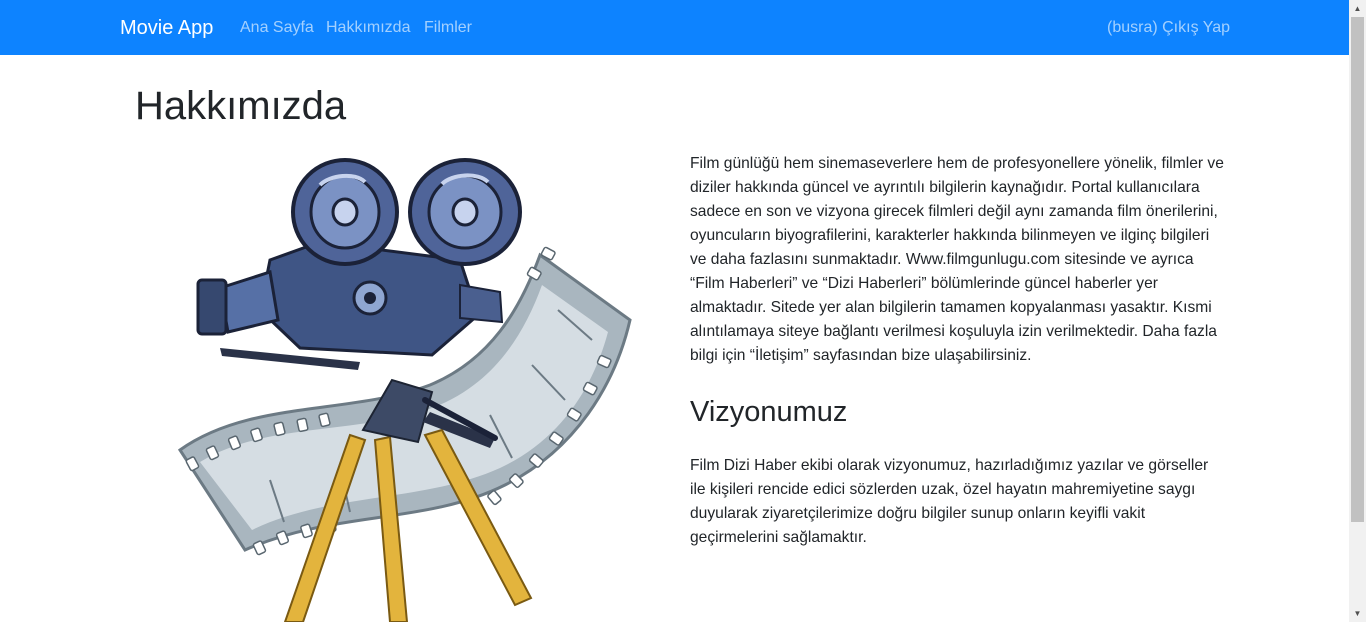 The height and width of the screenshot is (627, 1366). What do you see at coordinates (406, 212) in the screenshot?
I see `film-reel-icon` at bounding box center [406, 212].